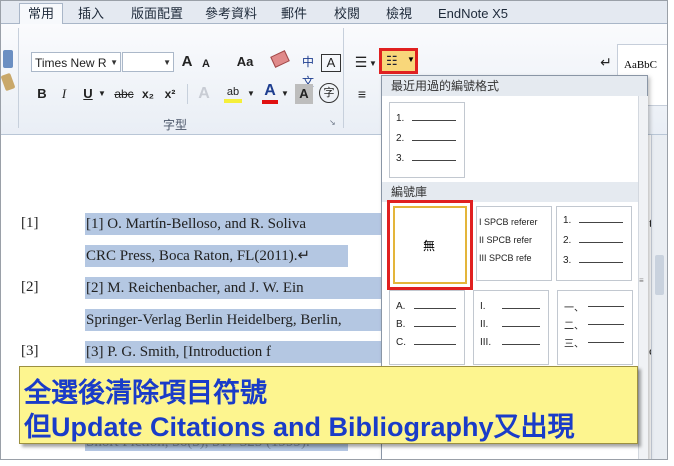 Image resolution: width=674 pixels, height=466 pixels. Describe the element at coordinates (362, 94) in the screenshot. I see `align-left-button: ≡` at that location.